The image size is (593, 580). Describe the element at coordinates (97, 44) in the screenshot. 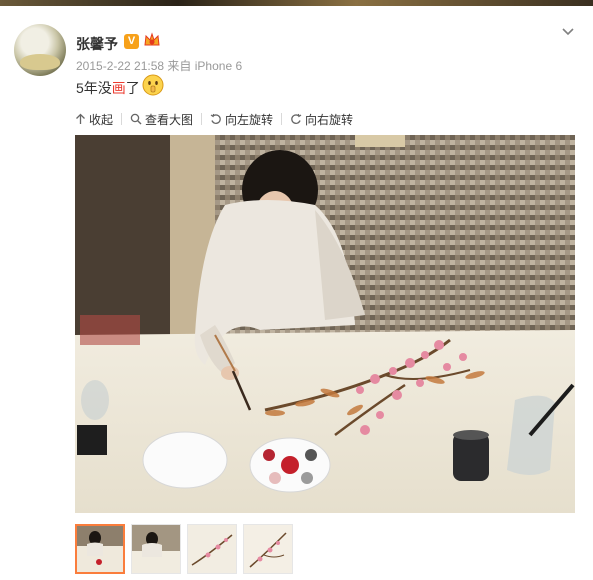

I see `author-name: 张馨予` at that location.